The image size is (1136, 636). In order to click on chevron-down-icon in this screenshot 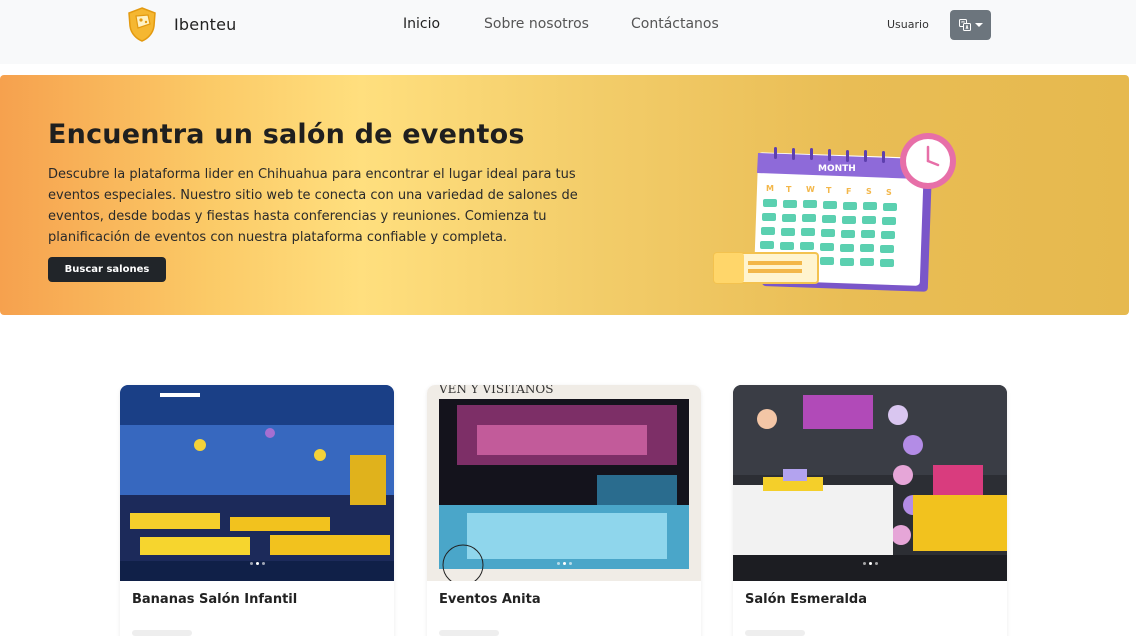, I will do `click(978, 25)`.